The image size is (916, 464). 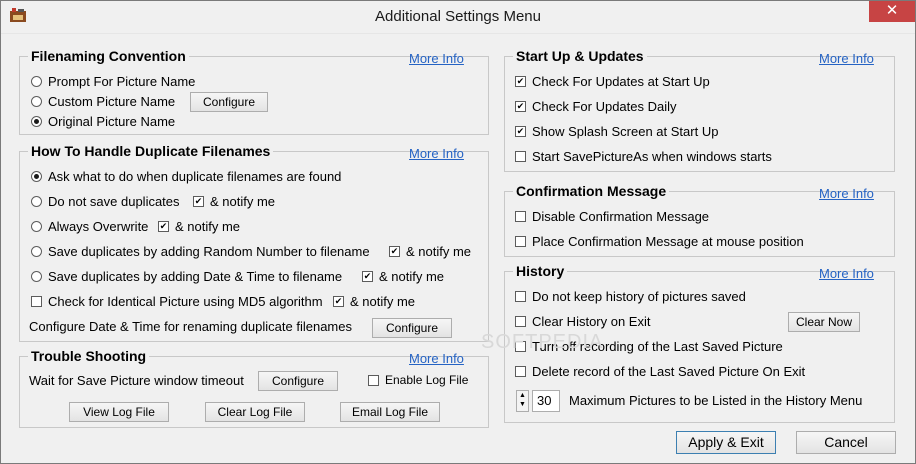 I want to click on checkbox-label: Do not keep history of pictures saved, so click(x=639, y=296).